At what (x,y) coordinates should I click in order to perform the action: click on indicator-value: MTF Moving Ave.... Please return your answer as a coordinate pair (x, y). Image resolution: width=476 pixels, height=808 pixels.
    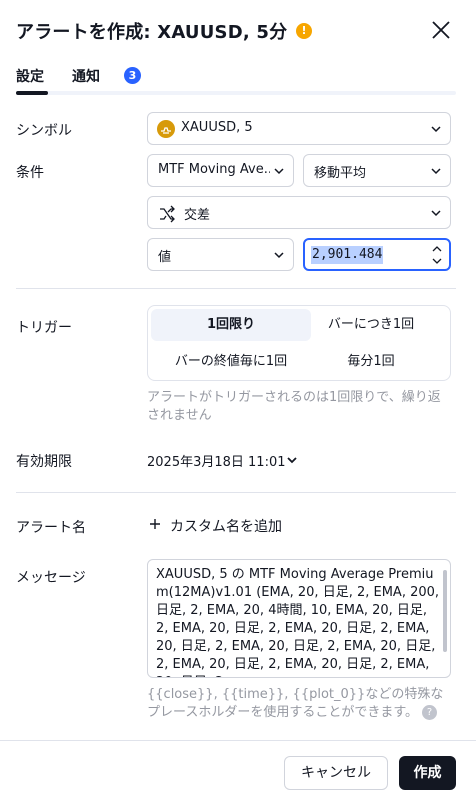
    Looking at the image, I should click on (214, 169).